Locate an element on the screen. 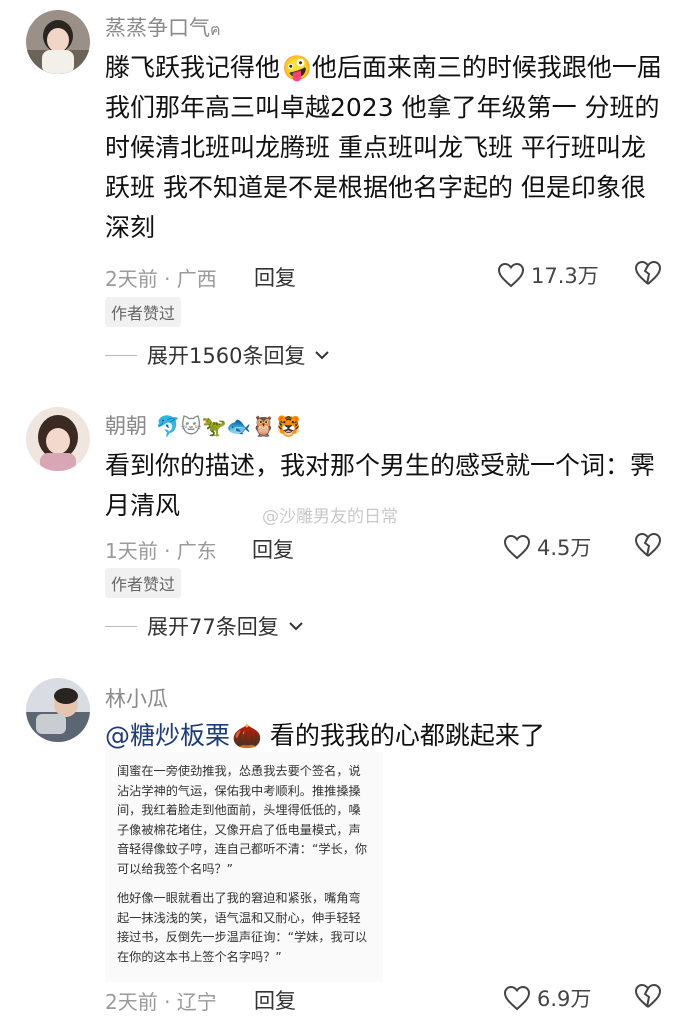 This screenshot has width=690, height=1021. mention-link: @糖炒板栗 is located at coordinates (167, 735).